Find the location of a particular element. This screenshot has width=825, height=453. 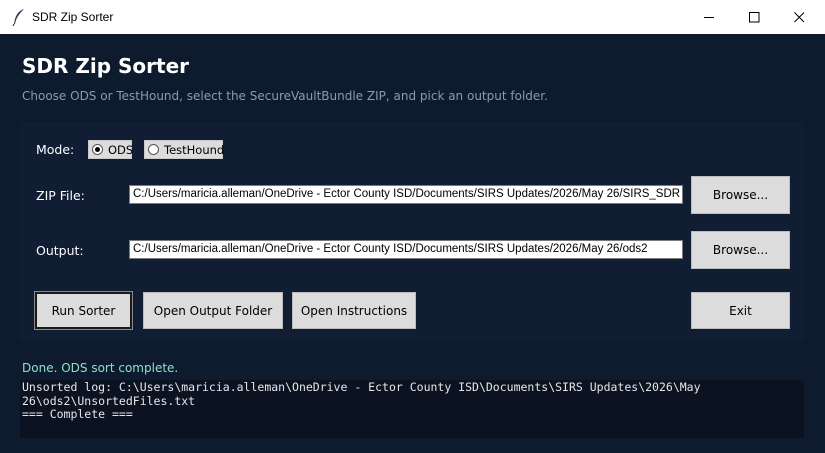

radio-selected-icon is located at coordinates (97, 149).